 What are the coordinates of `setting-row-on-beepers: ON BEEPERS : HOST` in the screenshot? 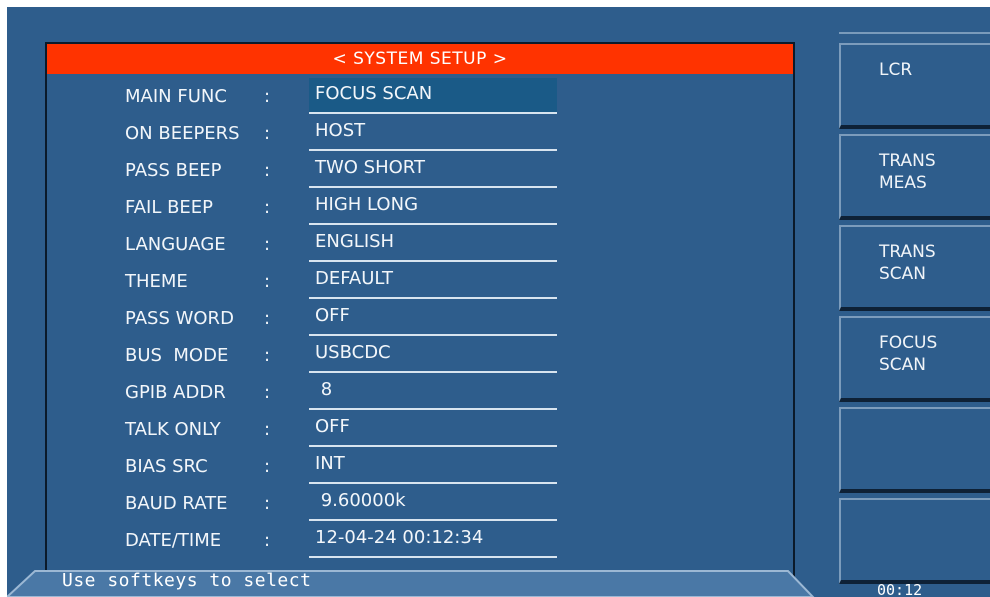 It's located at (420, 133).